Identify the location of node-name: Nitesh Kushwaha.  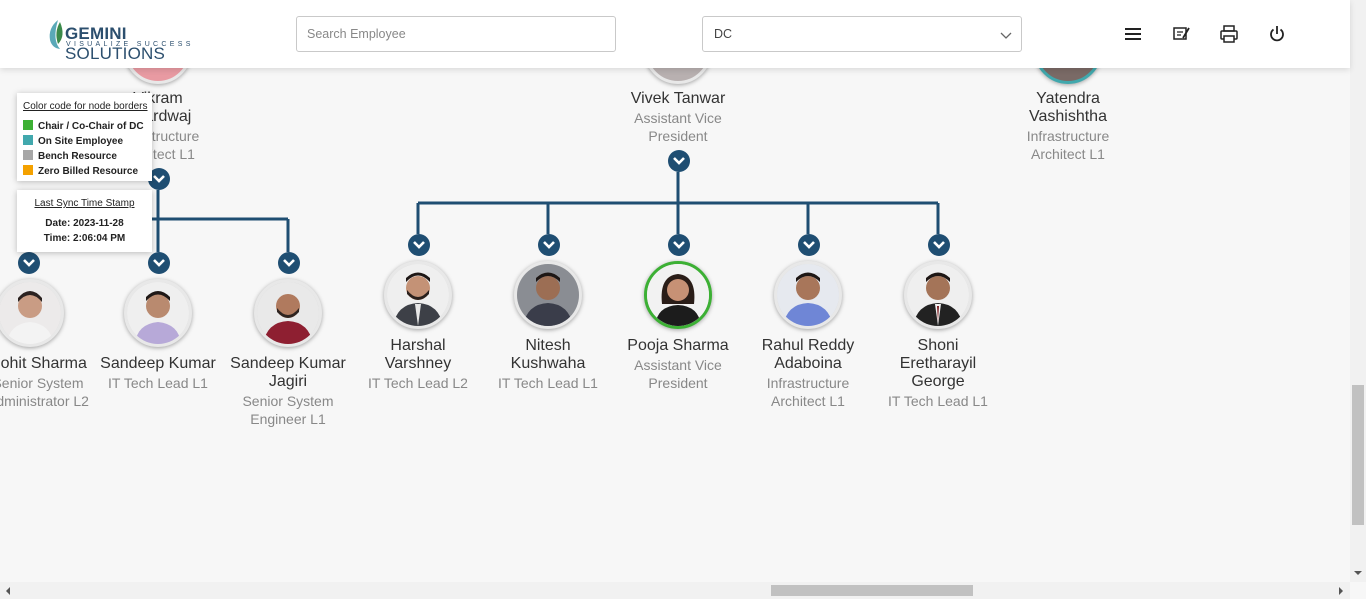
(548, 354).